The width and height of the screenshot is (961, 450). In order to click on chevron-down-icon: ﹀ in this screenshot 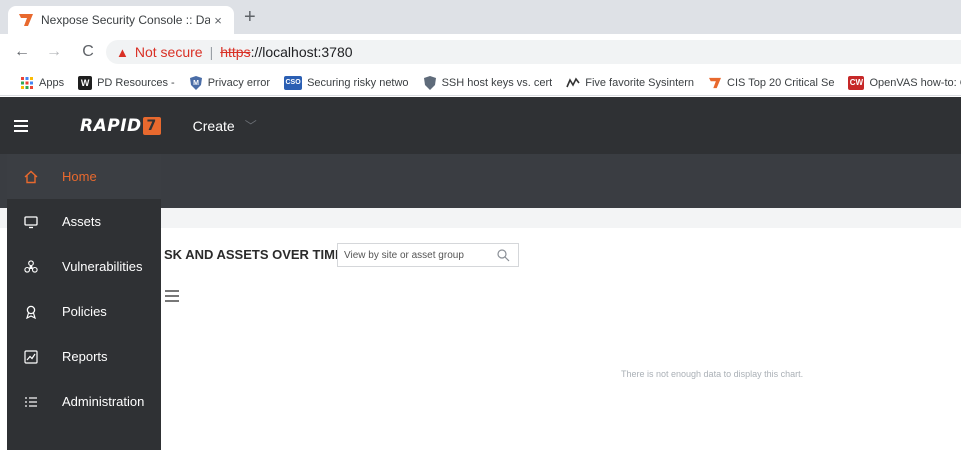, I will do `click(250, 126)`.